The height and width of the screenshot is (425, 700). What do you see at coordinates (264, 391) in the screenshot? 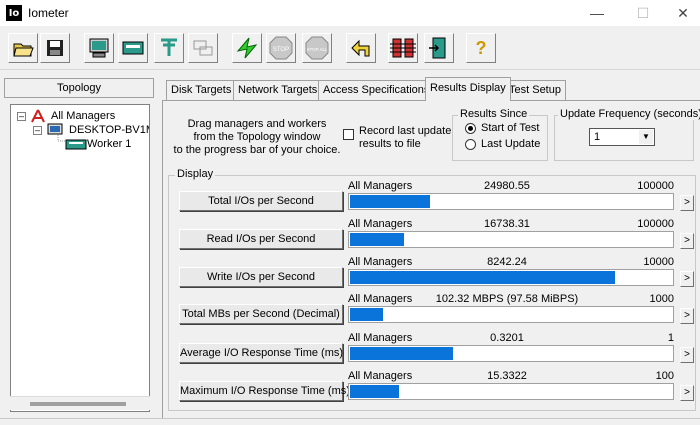
I see `metric-button: Maximum I/O Response Time (ms)` at bounding box center [264, 391].